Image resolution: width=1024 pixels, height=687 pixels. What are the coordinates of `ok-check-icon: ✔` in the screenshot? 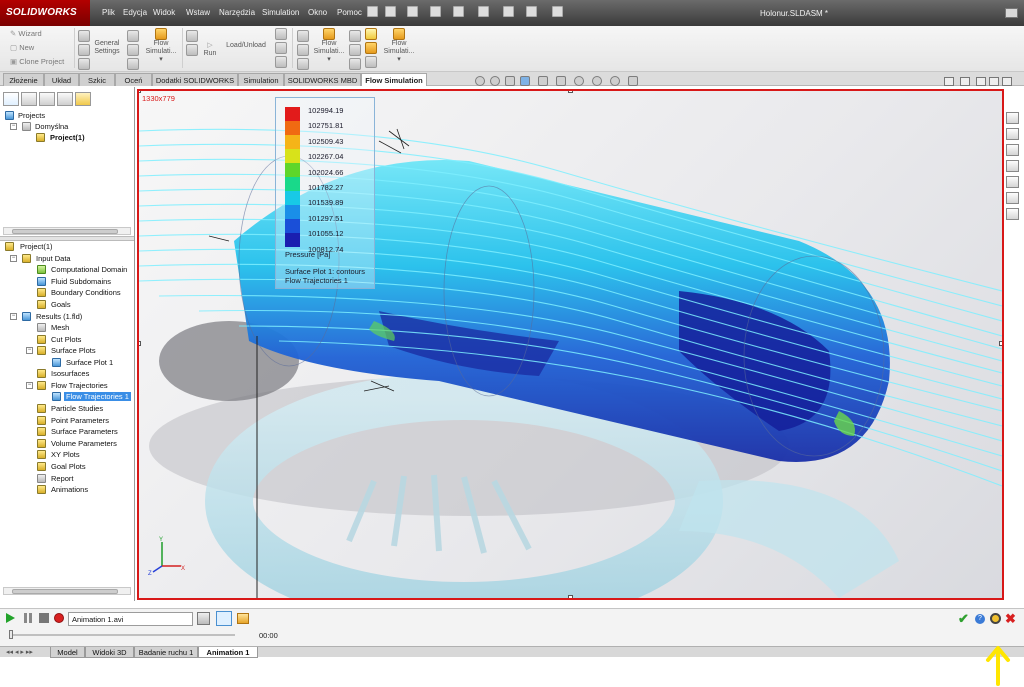 It's located at (963, 619).